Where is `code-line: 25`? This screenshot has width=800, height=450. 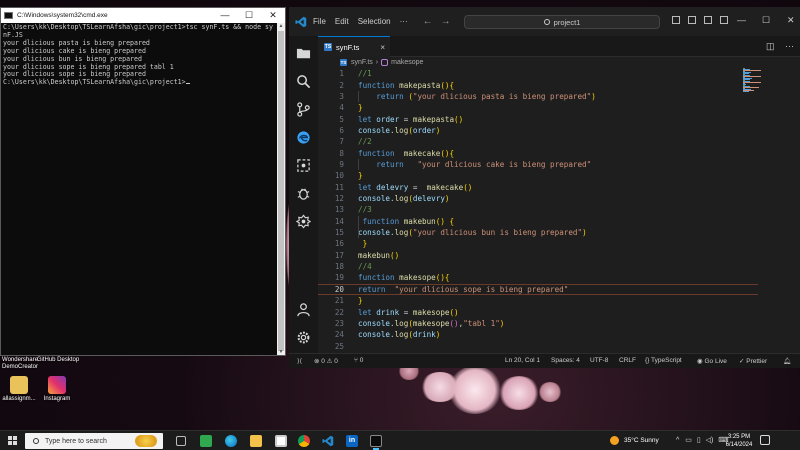 code-line: 25 is located at coordinates (538, 345).